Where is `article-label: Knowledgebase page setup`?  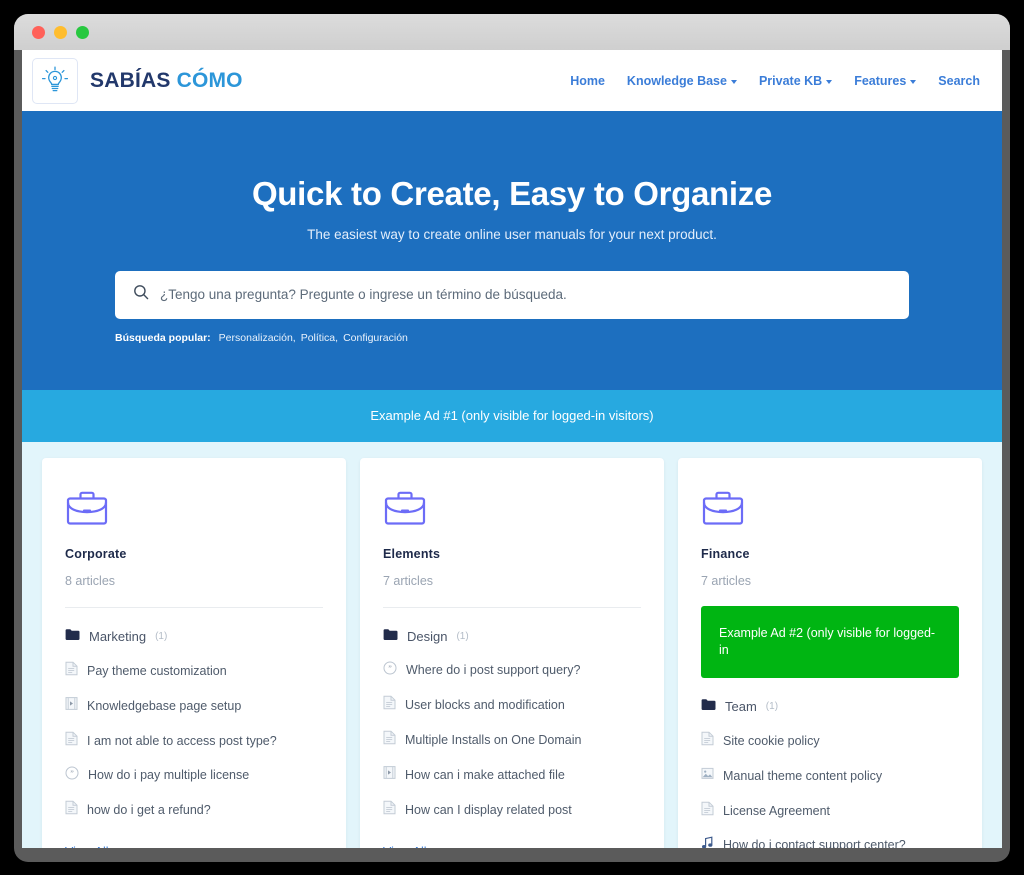 article-label: Knowledgebase page setup is located at coordinates (164, 705).